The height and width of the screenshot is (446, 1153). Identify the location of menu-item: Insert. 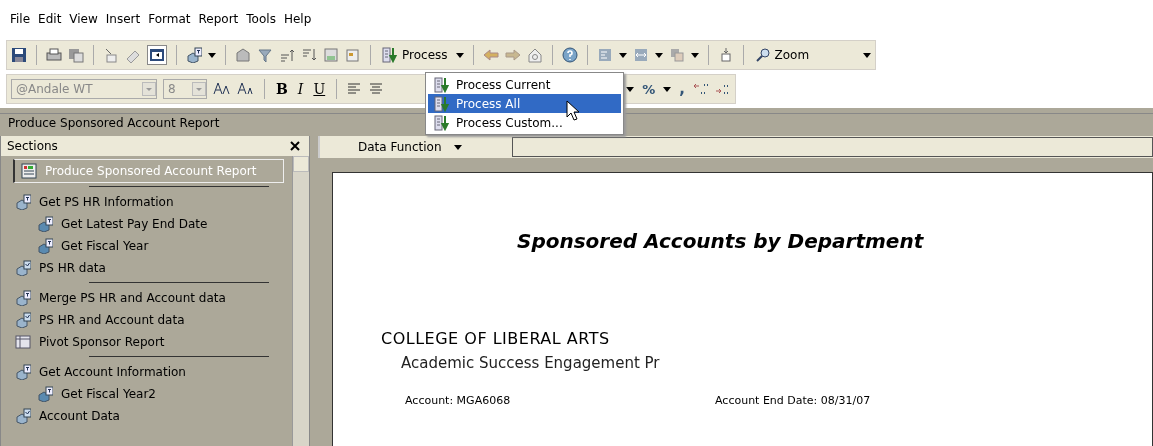
(123, 19).